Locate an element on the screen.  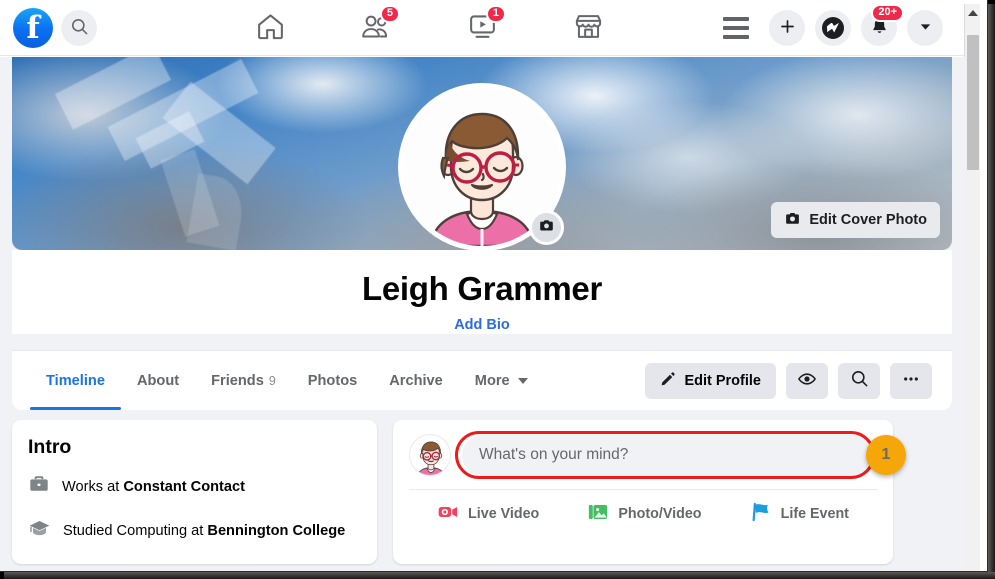
notifications-button: 20+ is located at coordinates (882, 24).